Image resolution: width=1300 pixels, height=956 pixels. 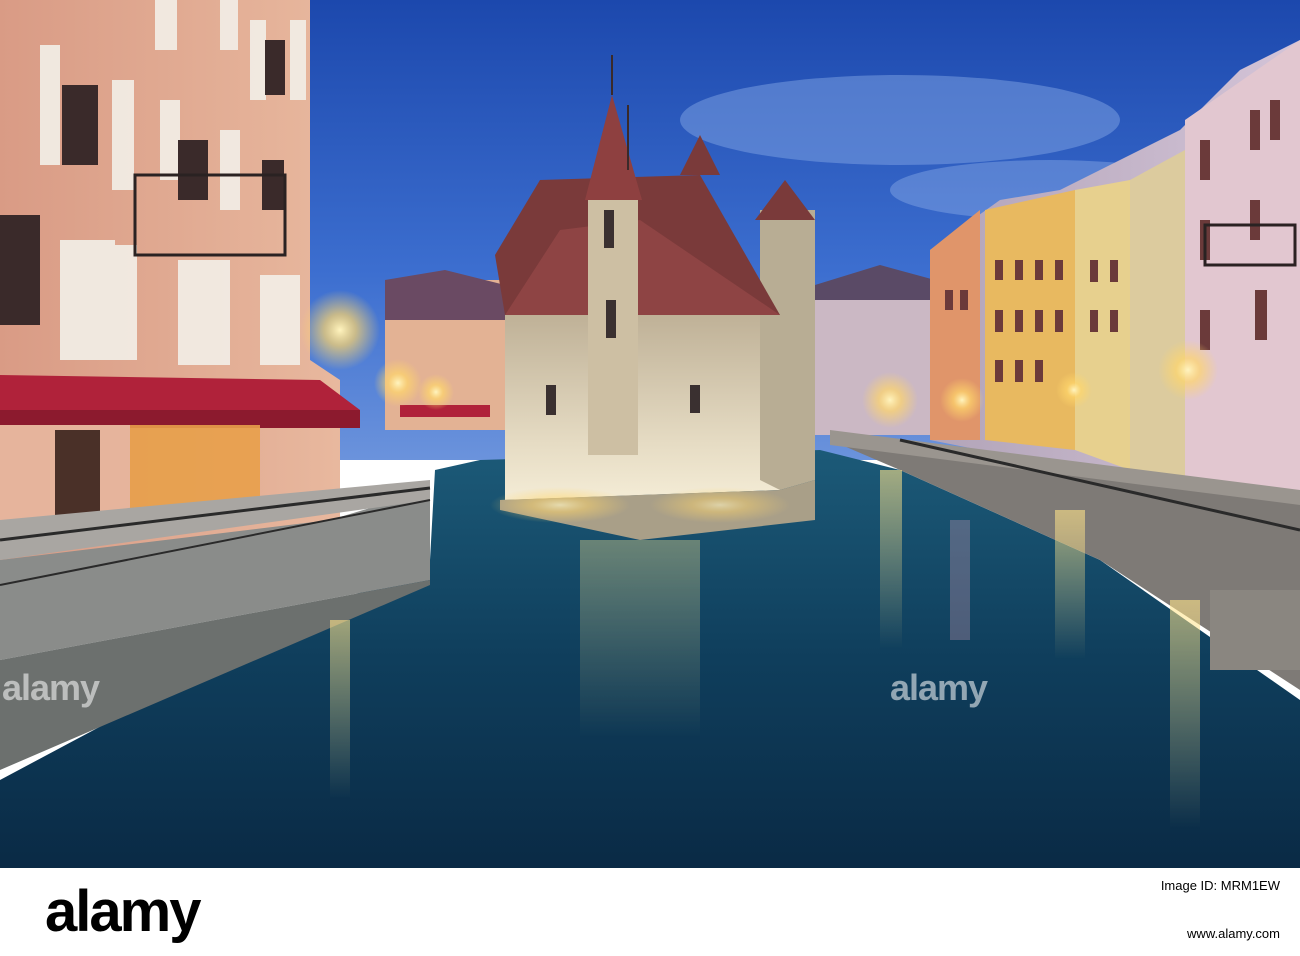 I want to click on website-link: www.alamy.com, so click(x=1233, y=933).